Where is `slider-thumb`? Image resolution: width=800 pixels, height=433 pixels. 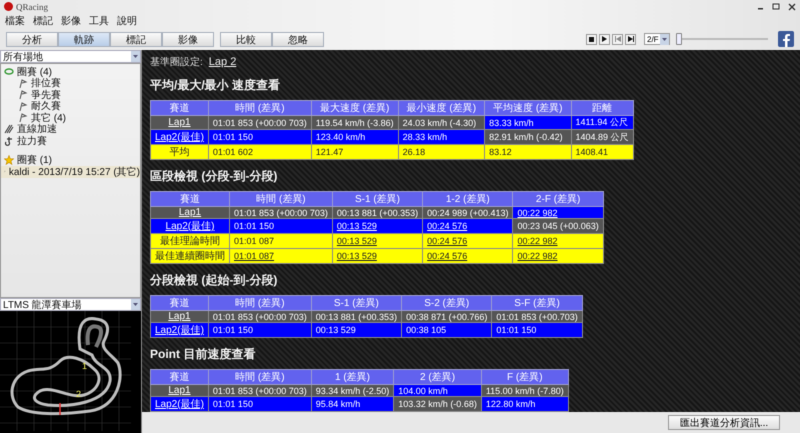 slider-thumb is located at coordinates (679, 39).